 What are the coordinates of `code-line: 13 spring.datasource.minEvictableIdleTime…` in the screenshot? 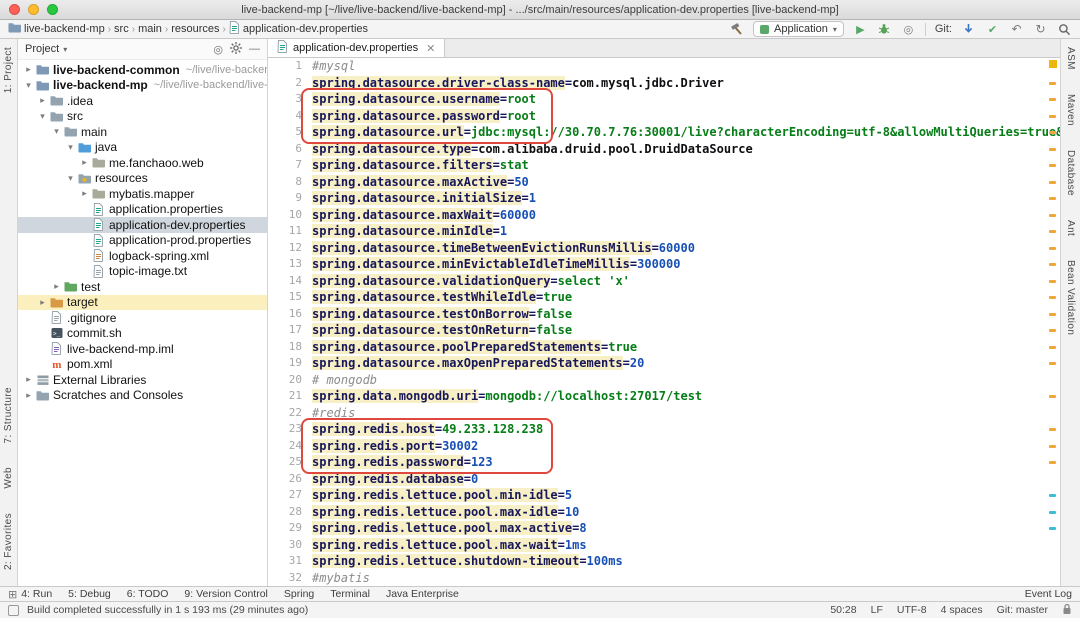 It's located at (664, 264).